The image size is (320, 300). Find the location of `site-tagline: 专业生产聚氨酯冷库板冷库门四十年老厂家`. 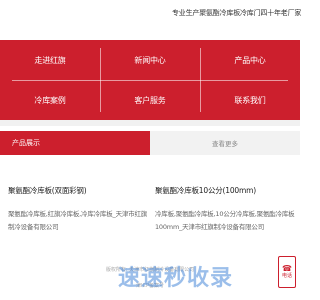

site-tagline: 专业生产聚氨酯冷库板冷库门四十年老厂家 is located at coordinates (237, 13).